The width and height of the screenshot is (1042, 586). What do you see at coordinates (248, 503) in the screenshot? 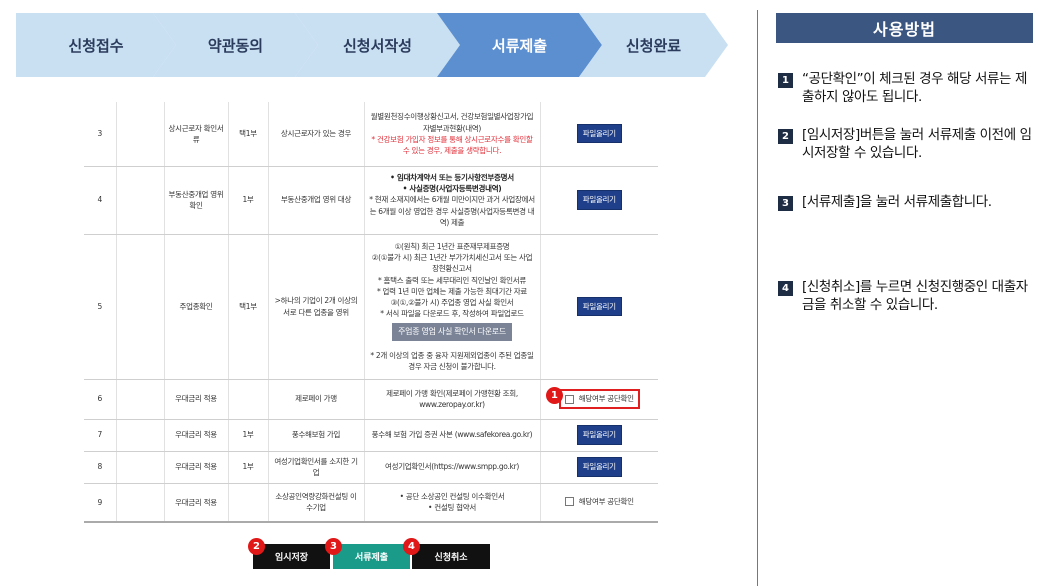
I see `copies` at bounding box center [248, 503].